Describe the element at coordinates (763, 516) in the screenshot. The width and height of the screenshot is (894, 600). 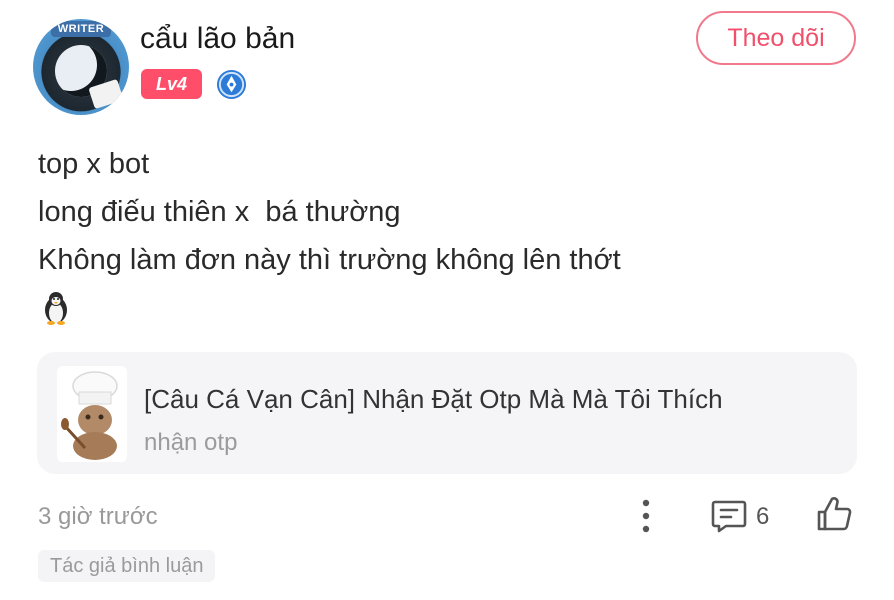
I see `comment-count: 6` at that location.